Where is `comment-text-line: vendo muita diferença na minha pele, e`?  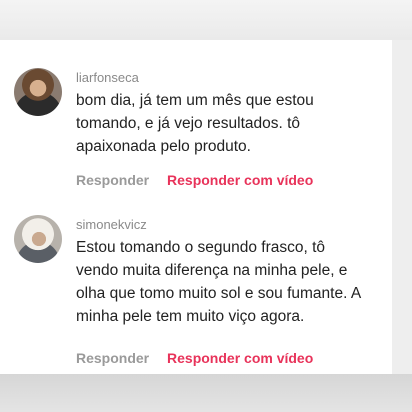 comment-text-line: vendo muita diferença na minha pele, e is located at coordinates (212, 270).